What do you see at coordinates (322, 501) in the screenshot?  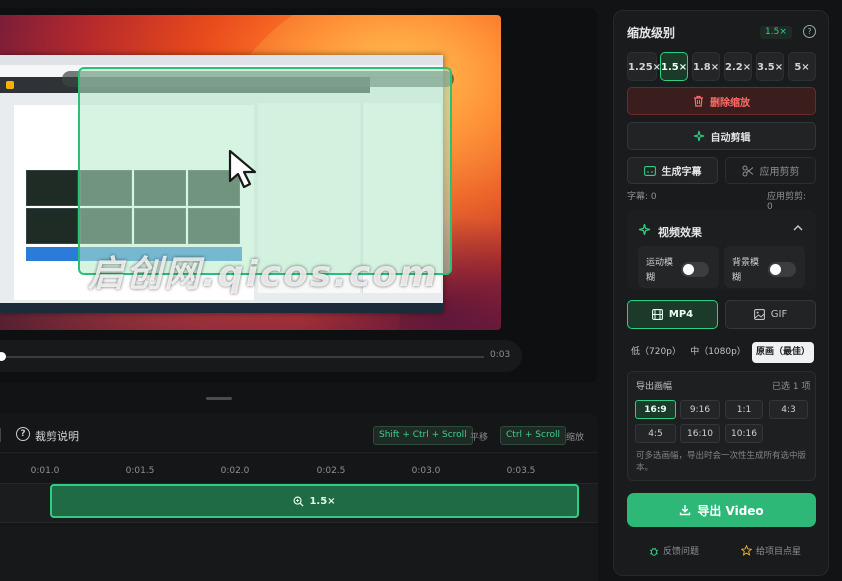 I see `zoom-clip-label: 1.5×` at bounding box center [322, 501].